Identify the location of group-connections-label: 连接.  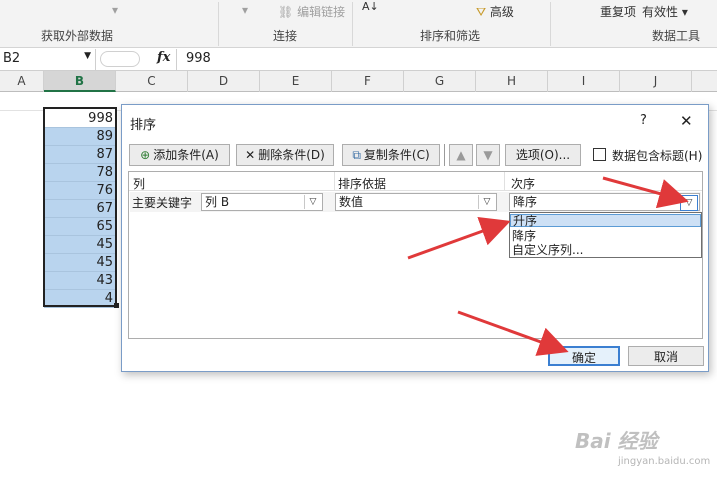
(285, 36).